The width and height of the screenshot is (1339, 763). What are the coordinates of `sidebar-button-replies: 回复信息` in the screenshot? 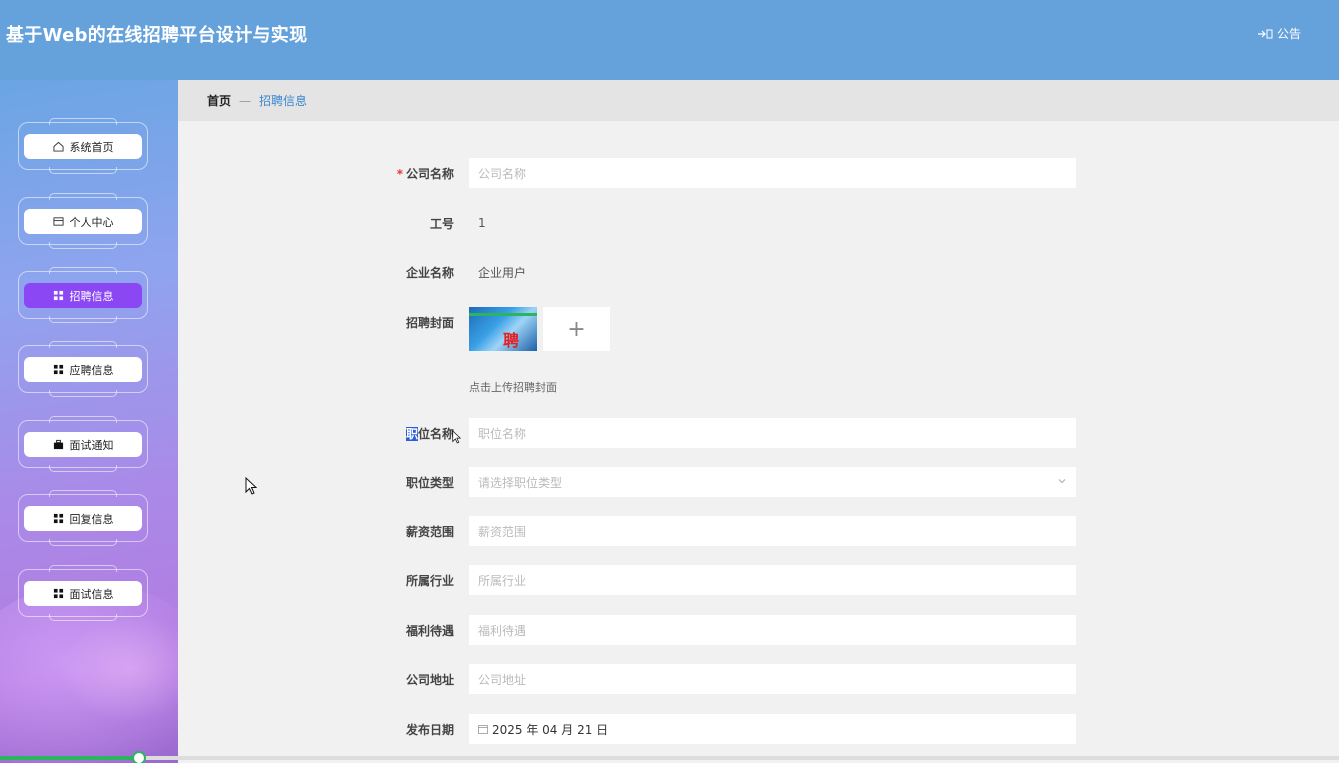 It's located at (83, 518).